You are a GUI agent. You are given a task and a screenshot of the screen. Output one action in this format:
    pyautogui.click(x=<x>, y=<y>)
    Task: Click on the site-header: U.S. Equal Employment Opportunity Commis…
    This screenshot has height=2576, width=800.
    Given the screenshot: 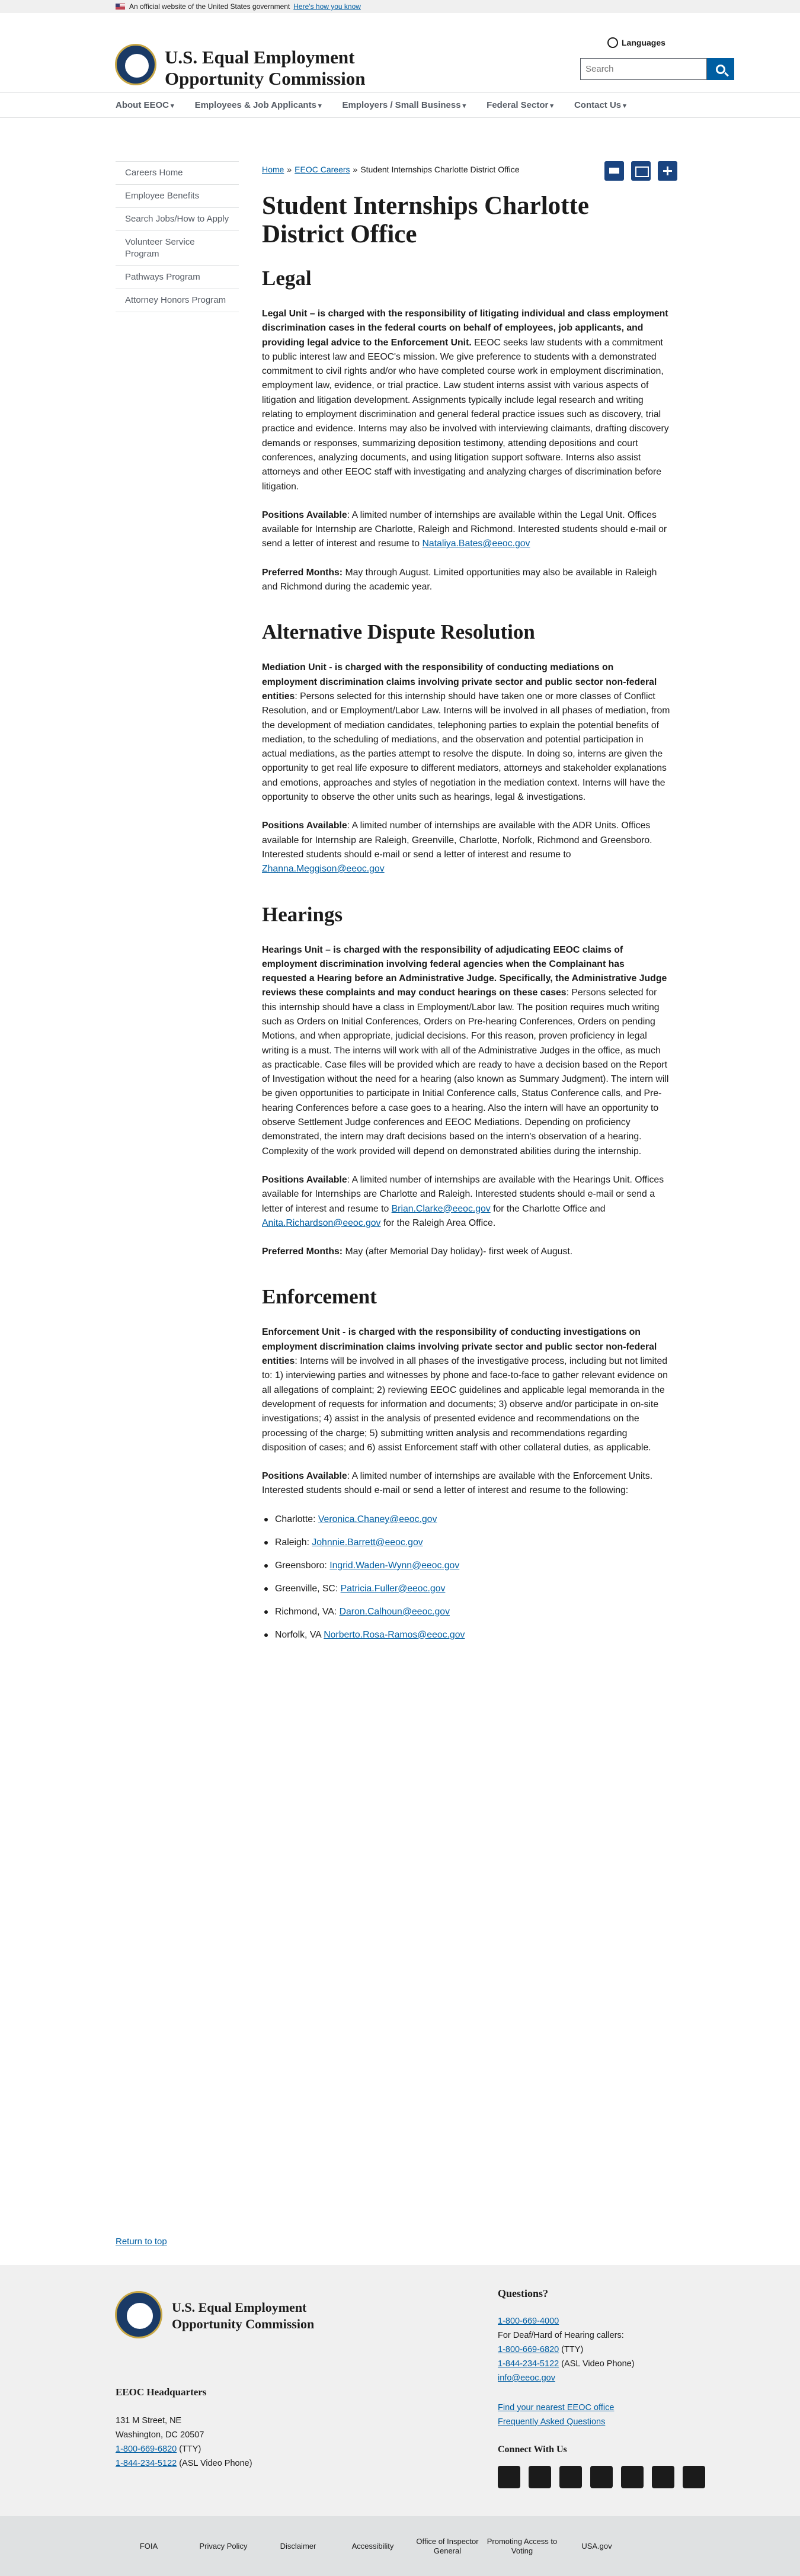 What is the action you would take?
    pyautogui.click(x=400, y=53)
    